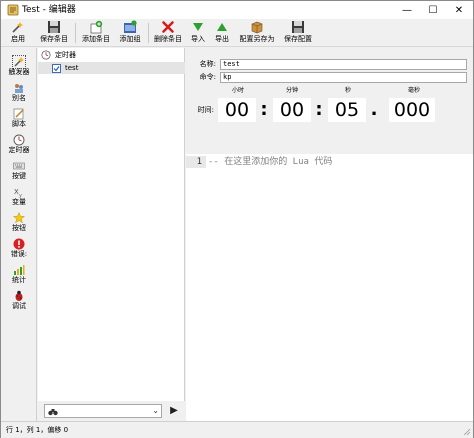  Describe the element at coordinates (19, 270) in the screenshot. I see `stats-icon` at that location.